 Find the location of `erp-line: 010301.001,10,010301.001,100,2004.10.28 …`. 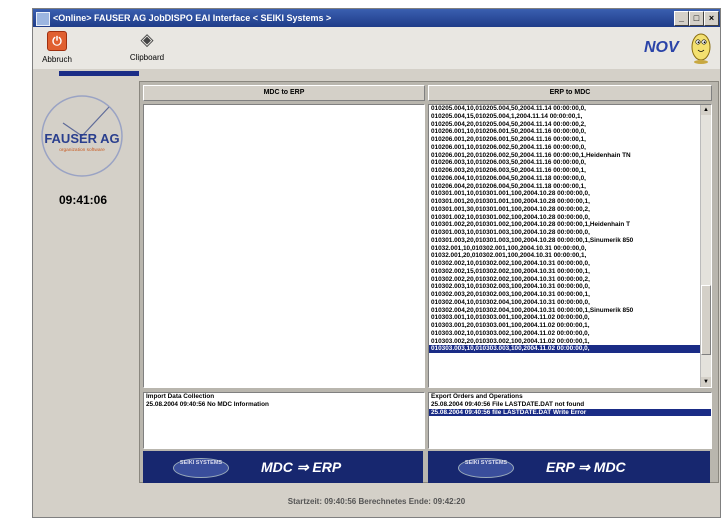

erp-line: 010301.001,10,010301.001,100,2004.10.28 … is located at coordinates (570, 194).